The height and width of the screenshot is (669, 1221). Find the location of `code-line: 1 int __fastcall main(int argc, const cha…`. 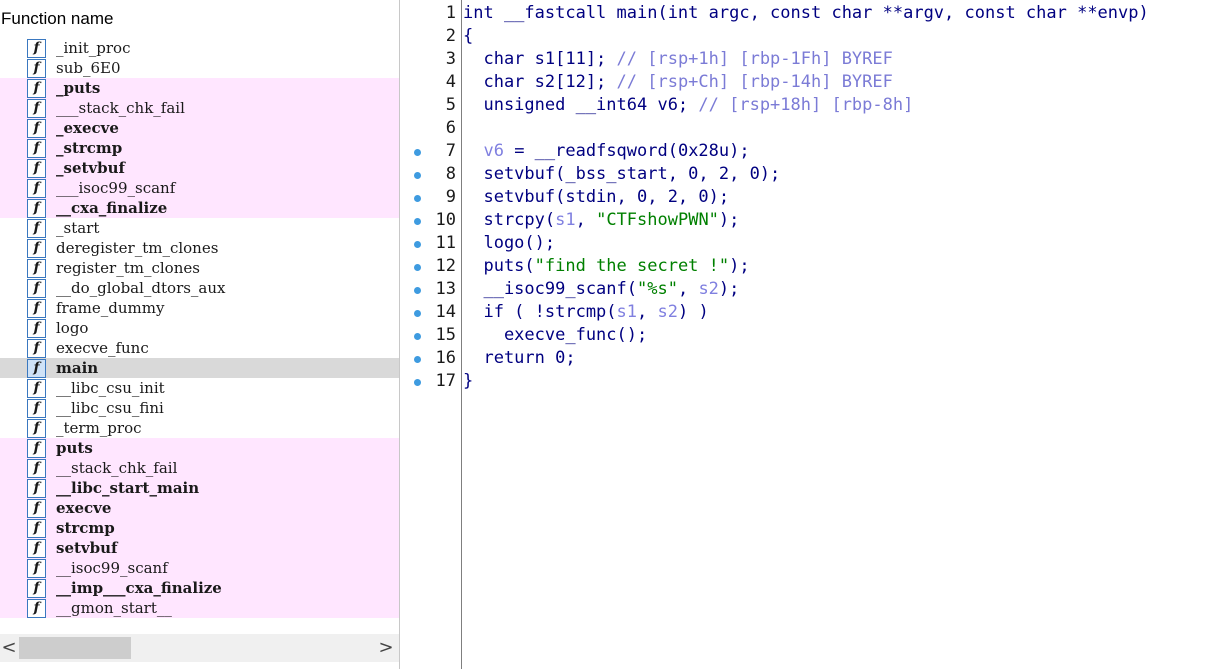

code-line: 1 int __fastcall main(int argc, const cha… is located at coordinates (811, 13).